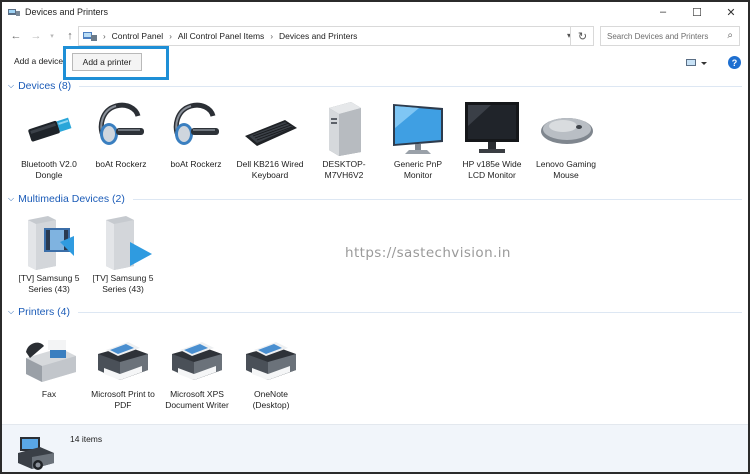 The image size is (750, 474). I want to click on close-button: ✕, so click(731, 12).